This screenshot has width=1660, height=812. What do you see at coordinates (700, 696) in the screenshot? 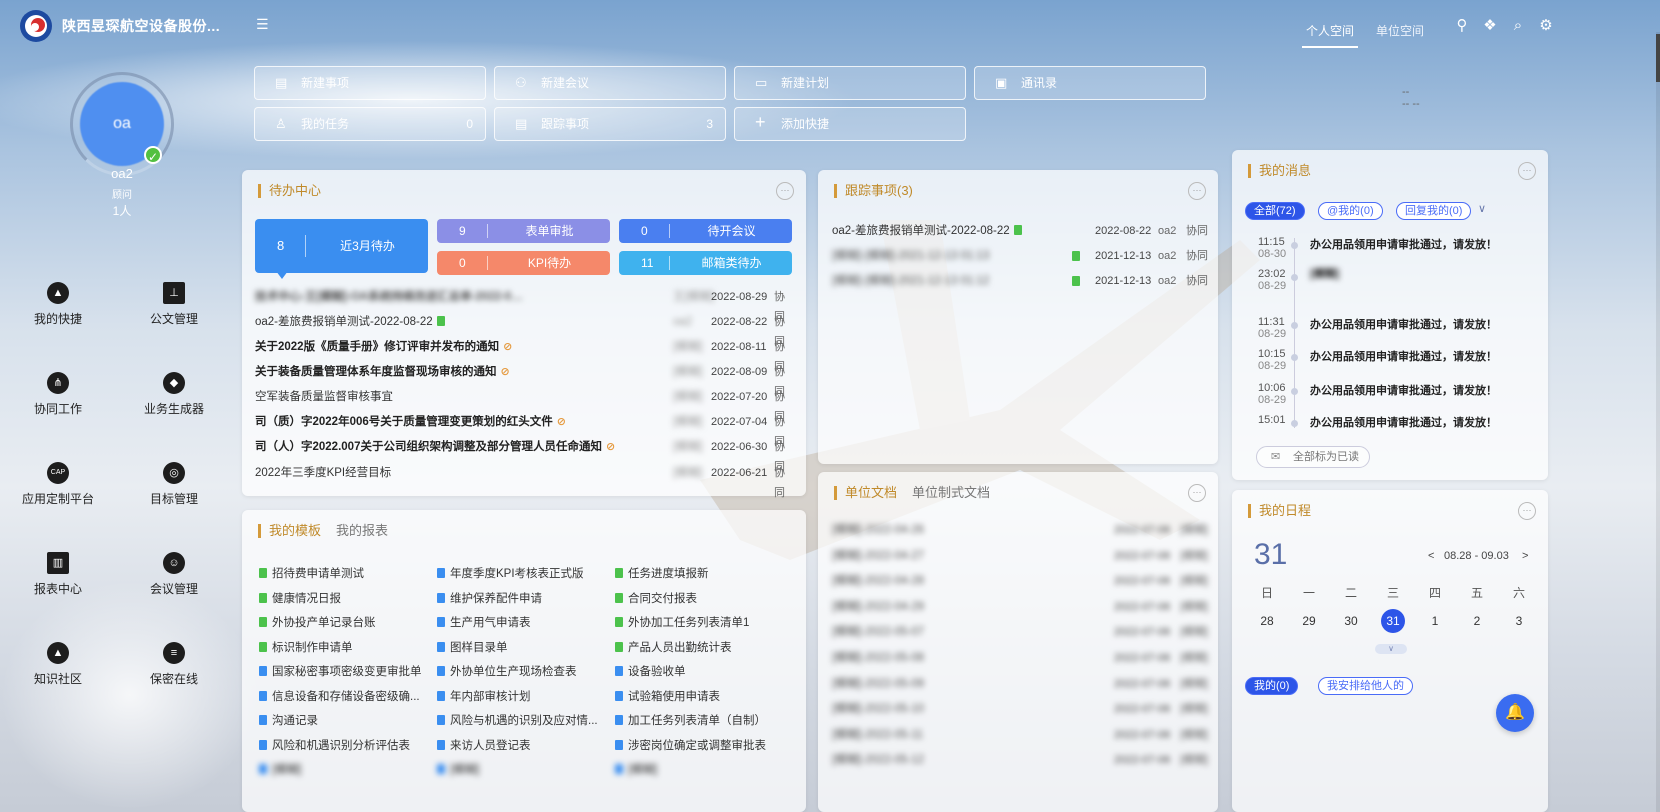
I see `template-item: 试验箱使用申请表` at bounding box center [700, 696].